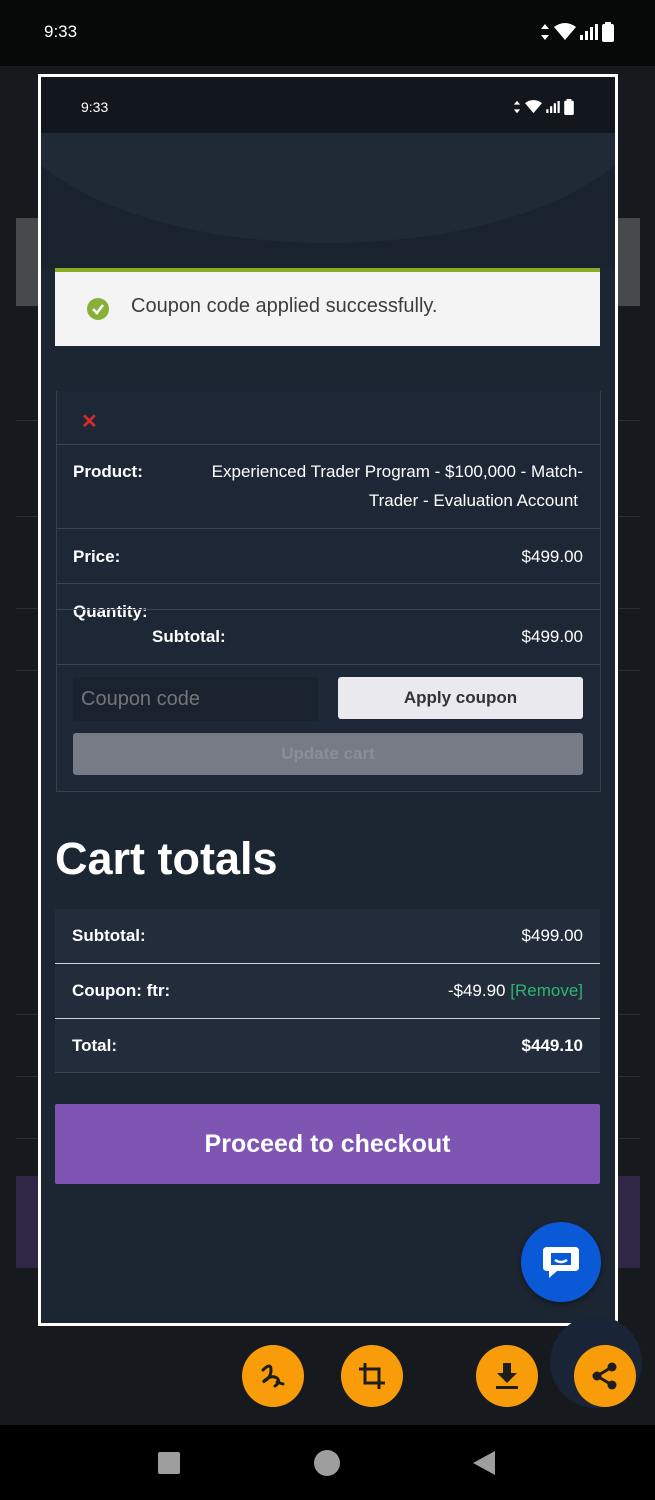 This screenshot has width=655, height=1500. What do you see at coordinates (552, 935) in the screenshot?
I see `totals-subtotal-value: $499.00` at bounding box center [552, 935].